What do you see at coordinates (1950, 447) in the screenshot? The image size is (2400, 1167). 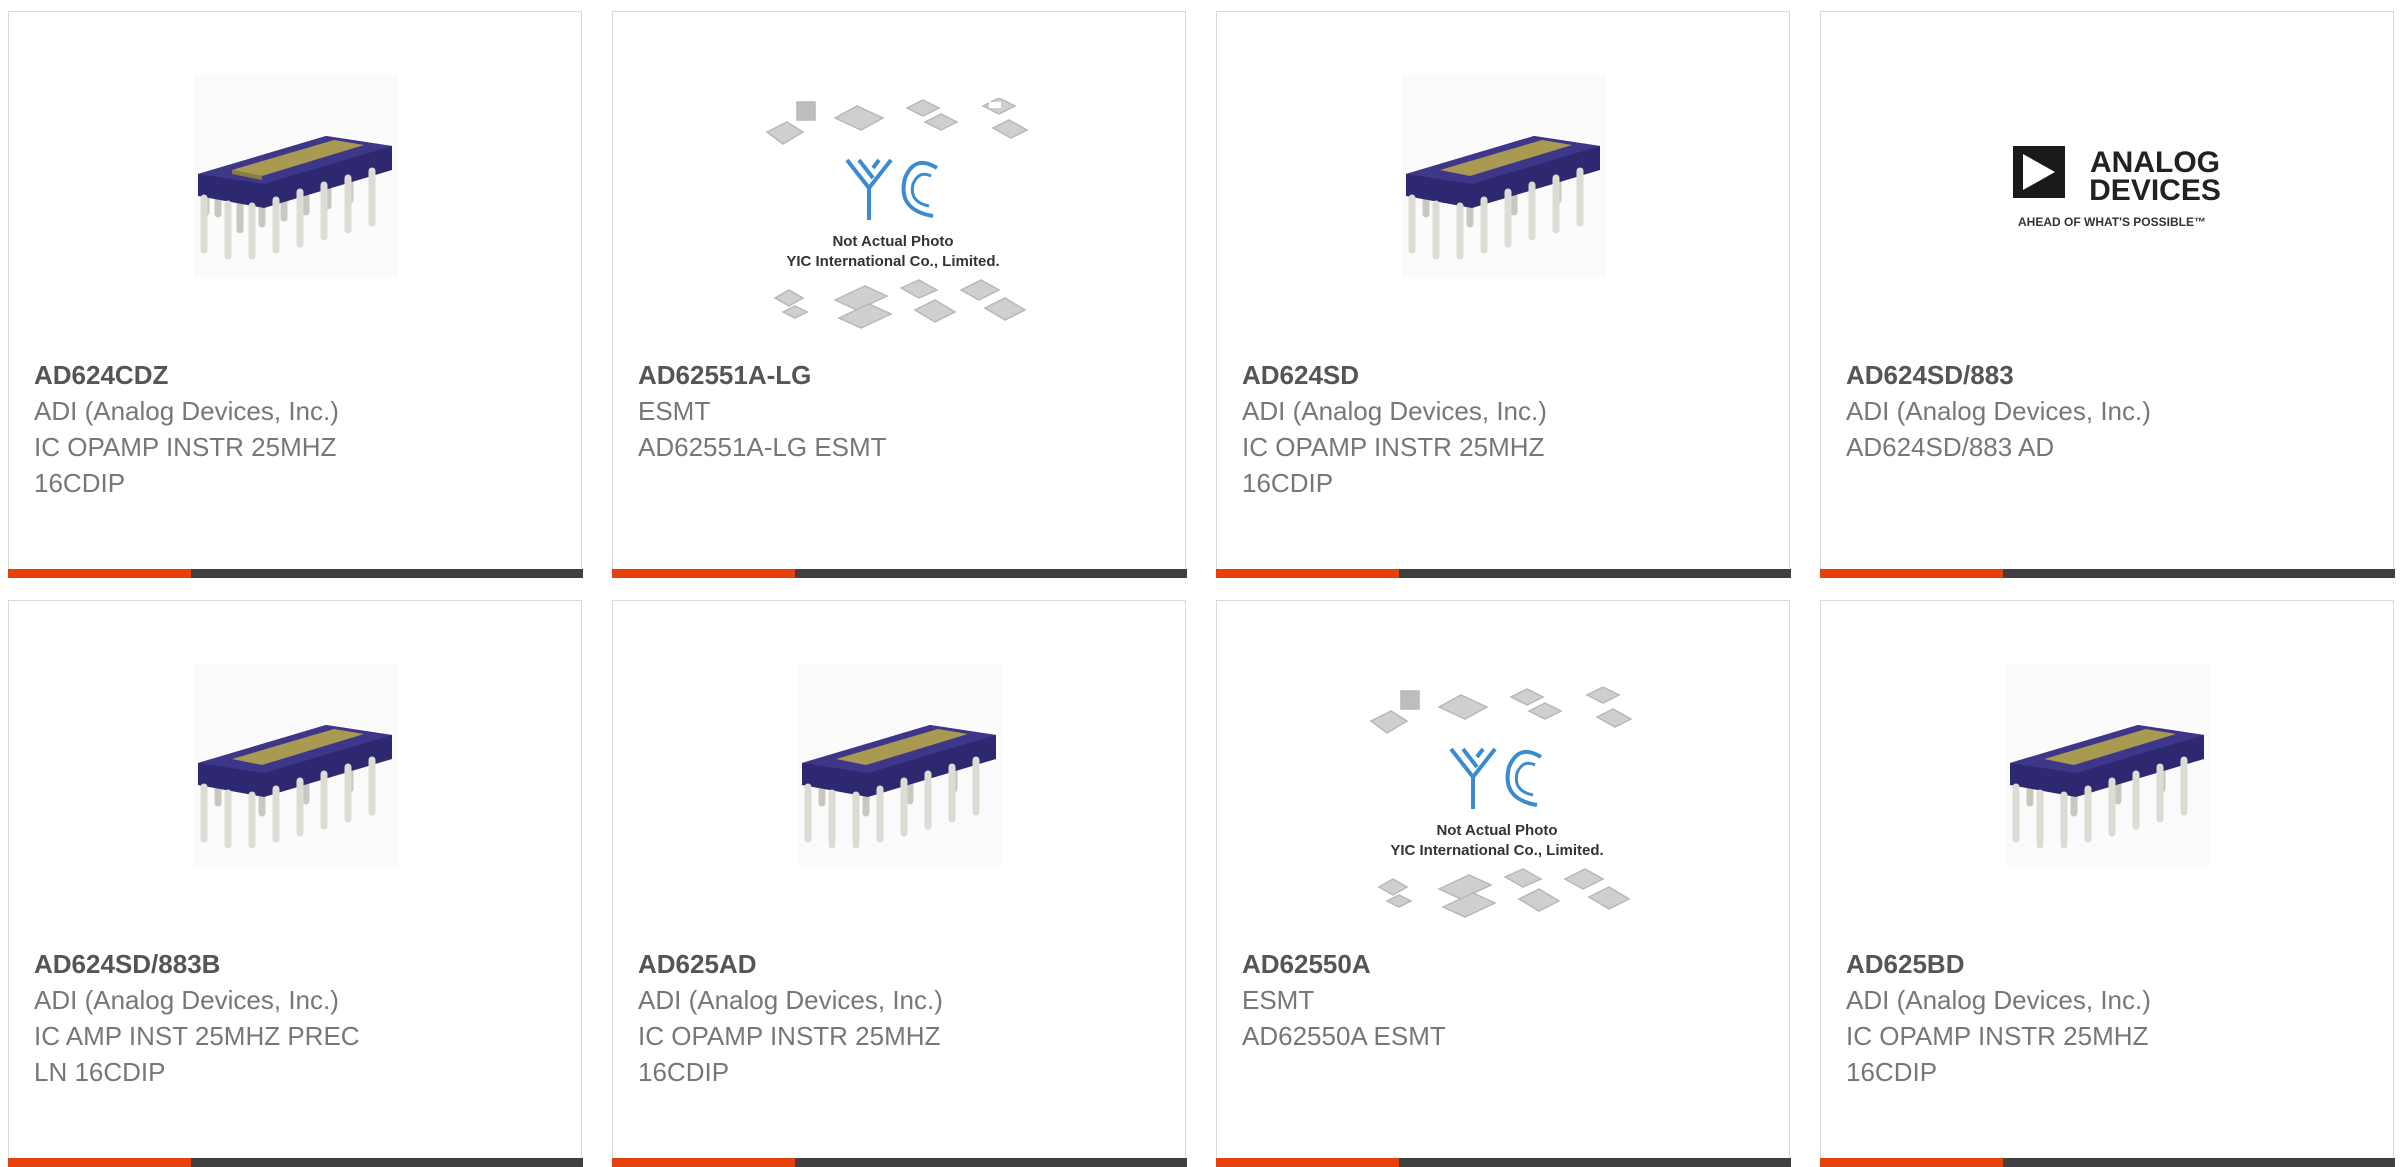 I see `description: AD624SD/883 AD` at bounding box center [1950, 447].